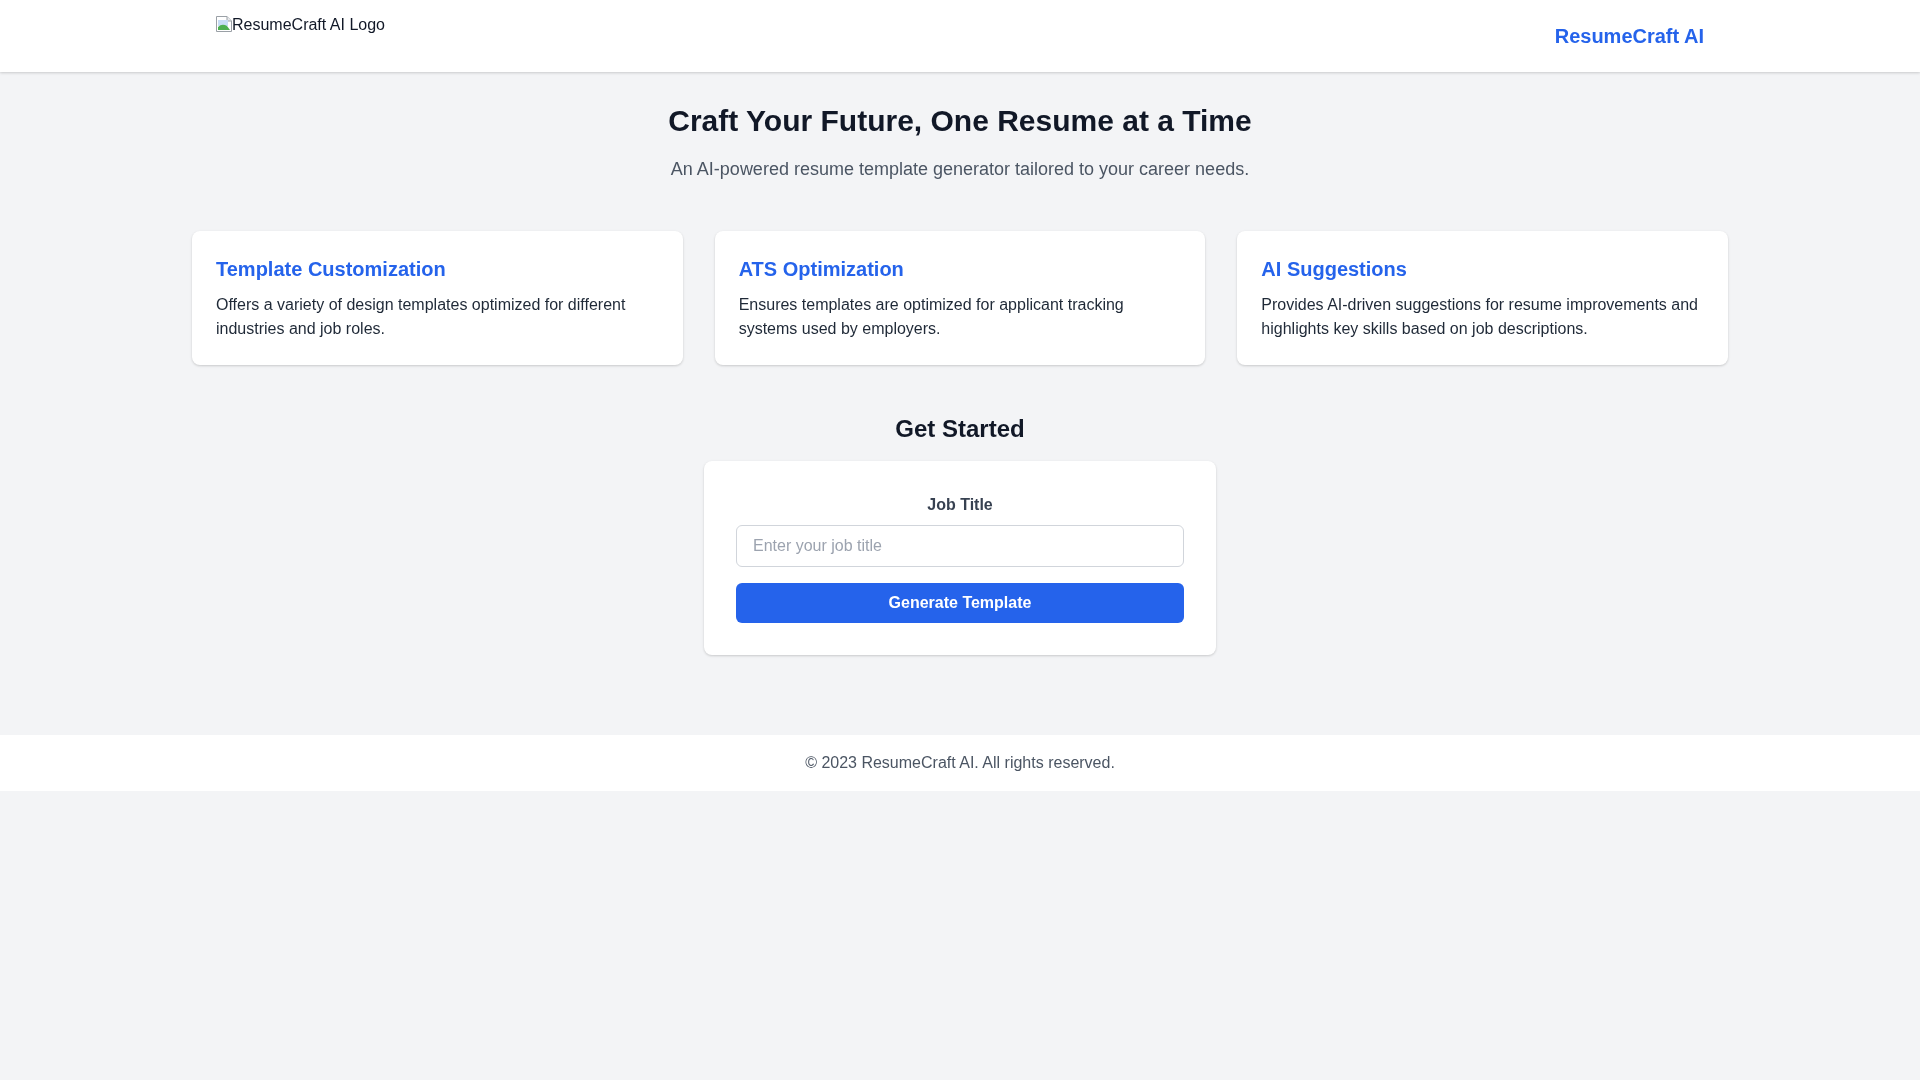 The height and width of the screenshot is (1080, 1920). I want to click on feature-title: AI Suggestions, so click(1334, 269).